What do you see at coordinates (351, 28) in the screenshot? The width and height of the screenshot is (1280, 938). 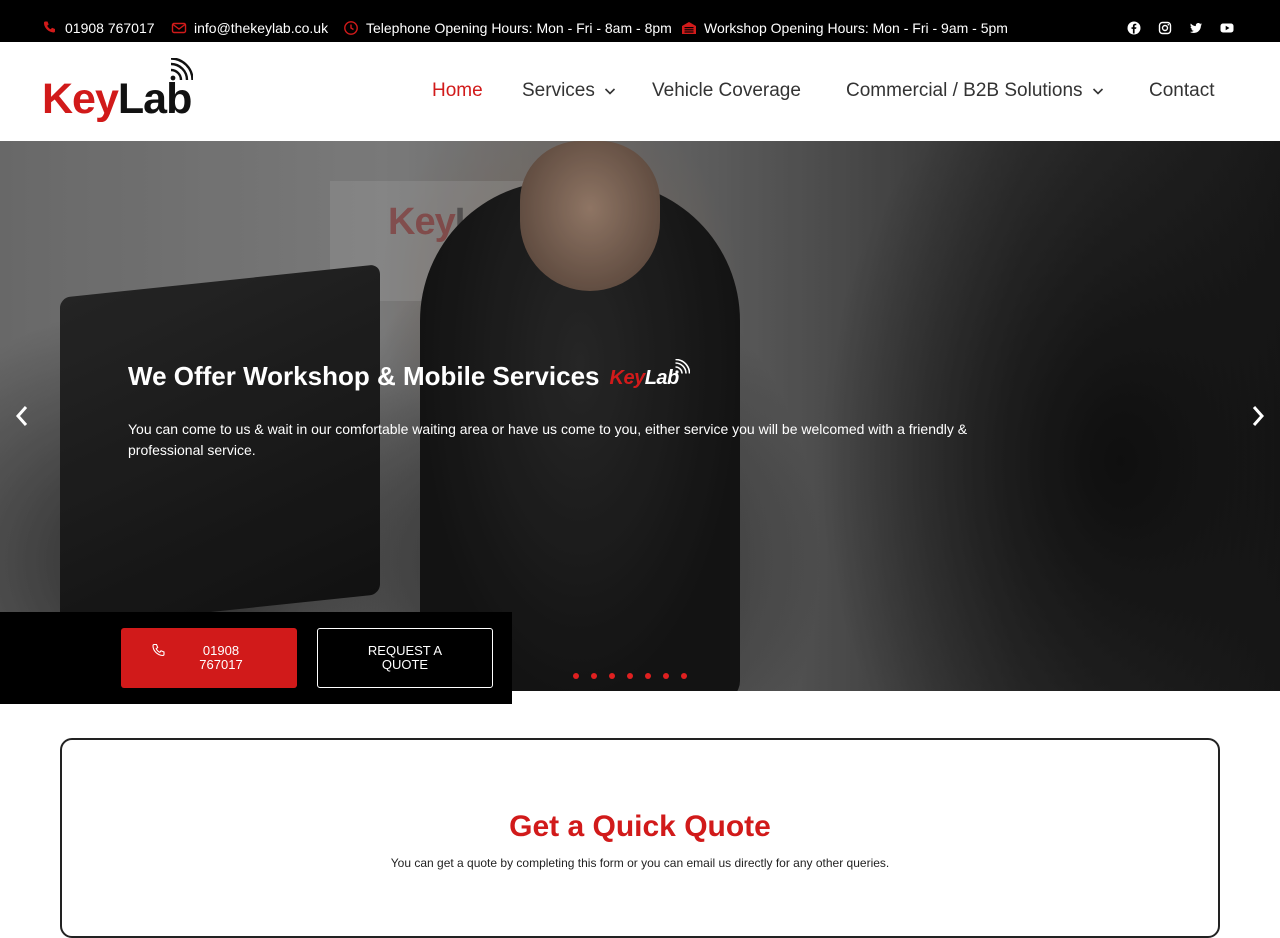 I see `clock-icon` at bounding box center [351, 28].